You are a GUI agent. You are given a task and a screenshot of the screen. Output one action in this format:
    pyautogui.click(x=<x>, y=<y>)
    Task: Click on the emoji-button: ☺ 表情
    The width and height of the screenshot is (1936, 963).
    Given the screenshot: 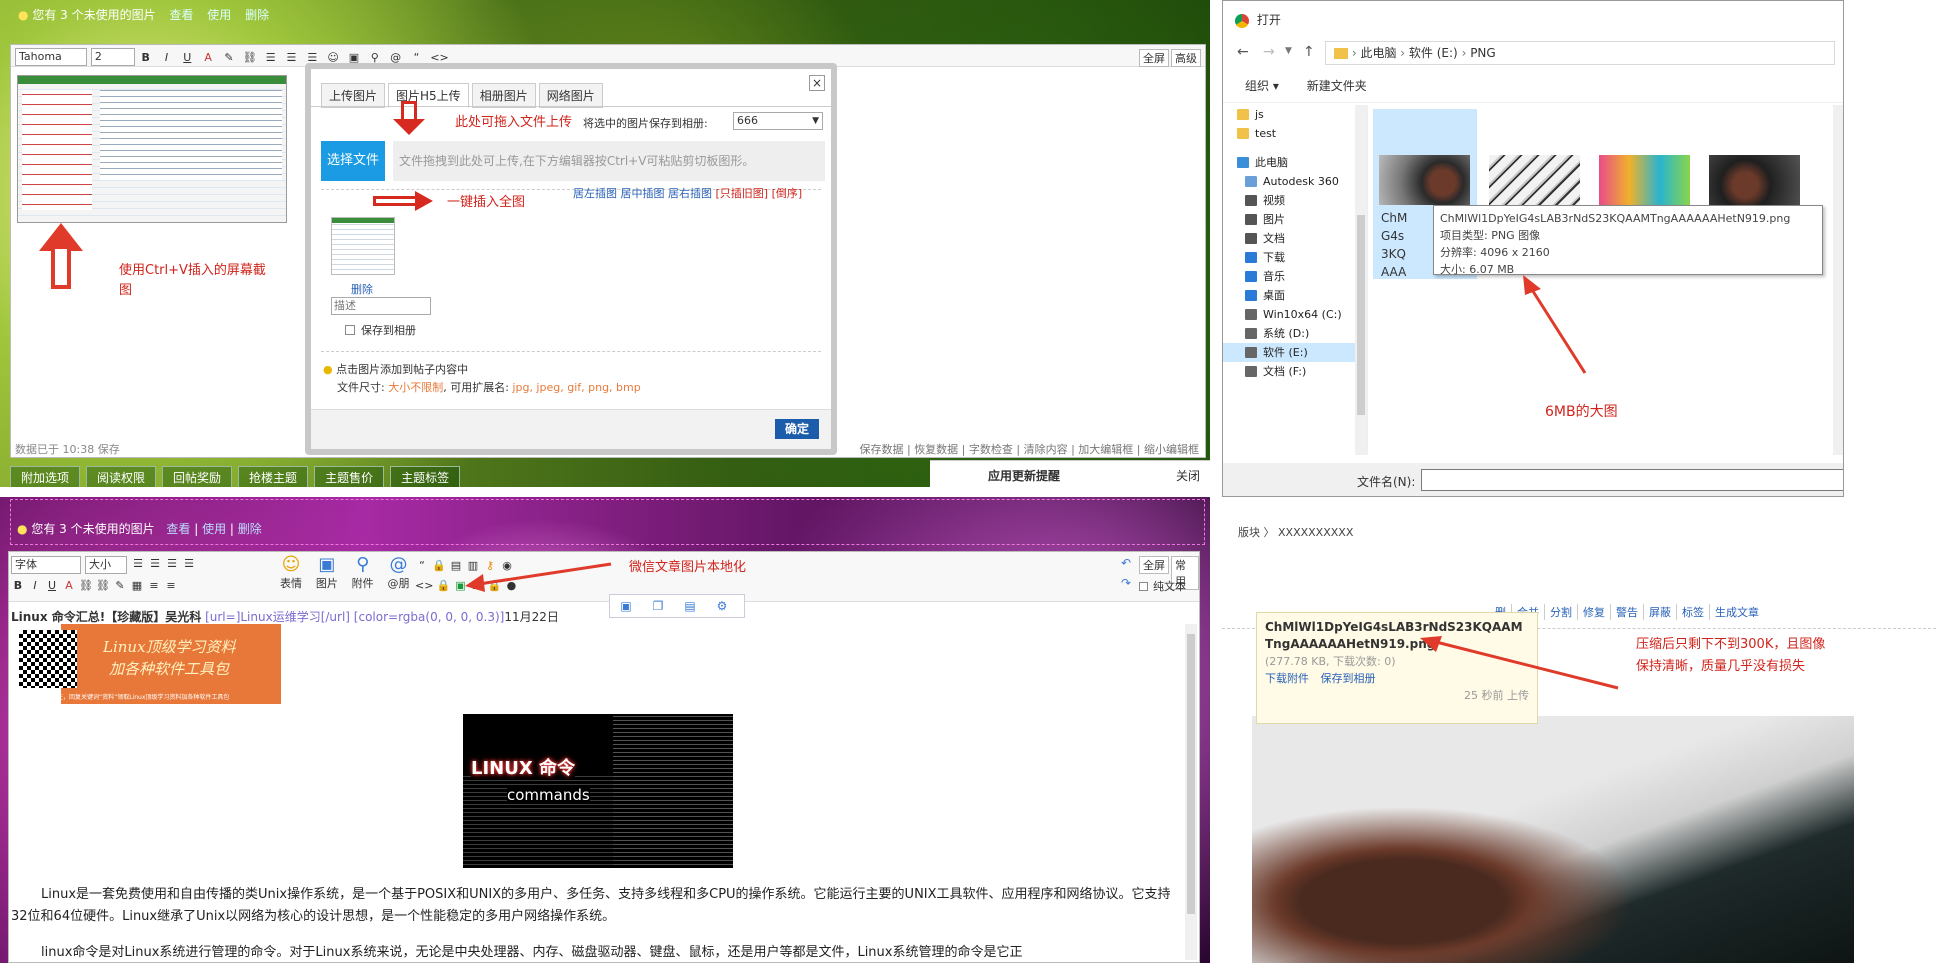 What is the action you would take?
    pyautogui.click(x=291, y=572)
    